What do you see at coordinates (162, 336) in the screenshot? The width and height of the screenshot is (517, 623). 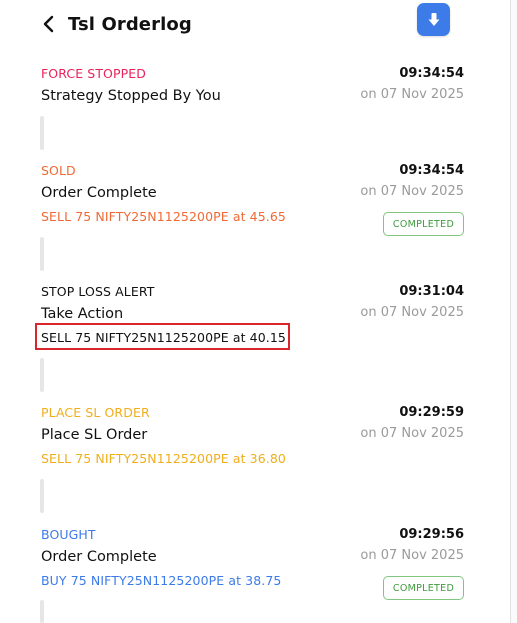 I see `highlight-box` at bounding box center [162, 336].